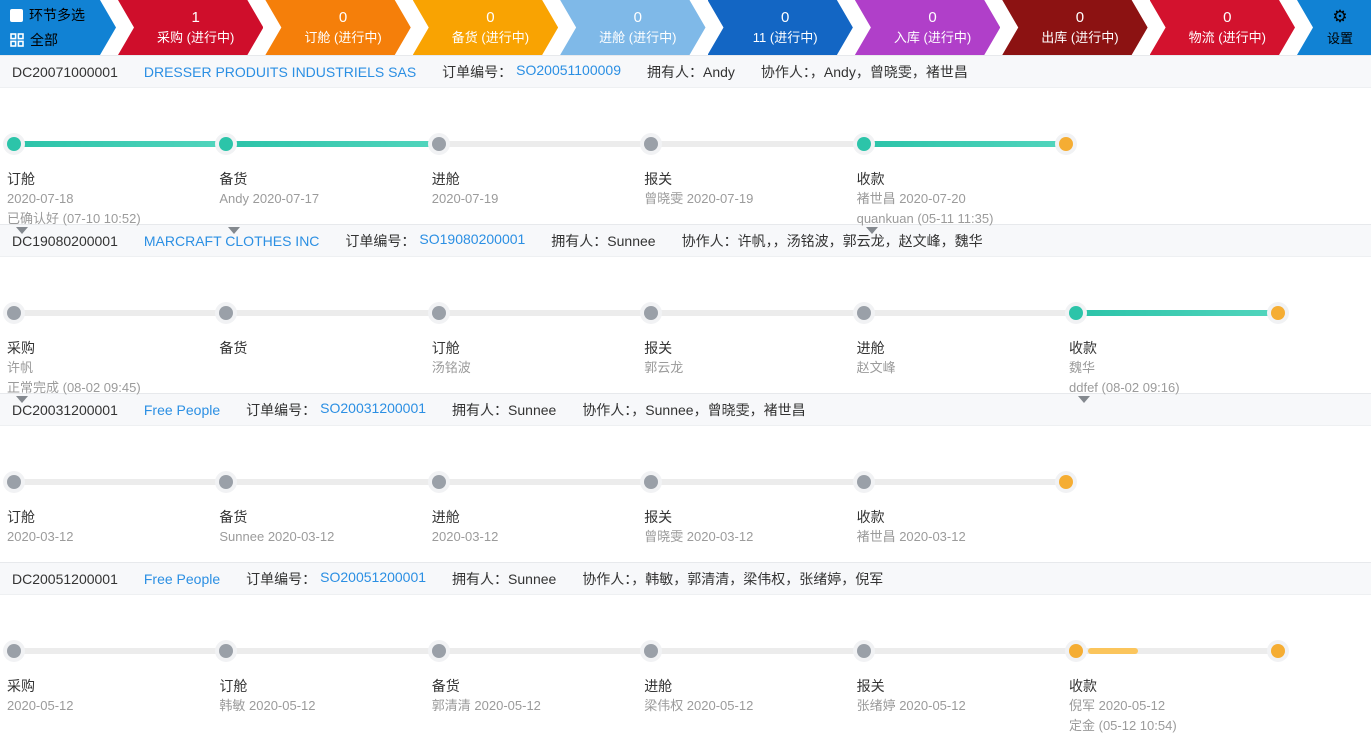  Describe the element at coordinates (57, 15) in the screenshot. I see `multi-select-label: 环节多选` at that location.